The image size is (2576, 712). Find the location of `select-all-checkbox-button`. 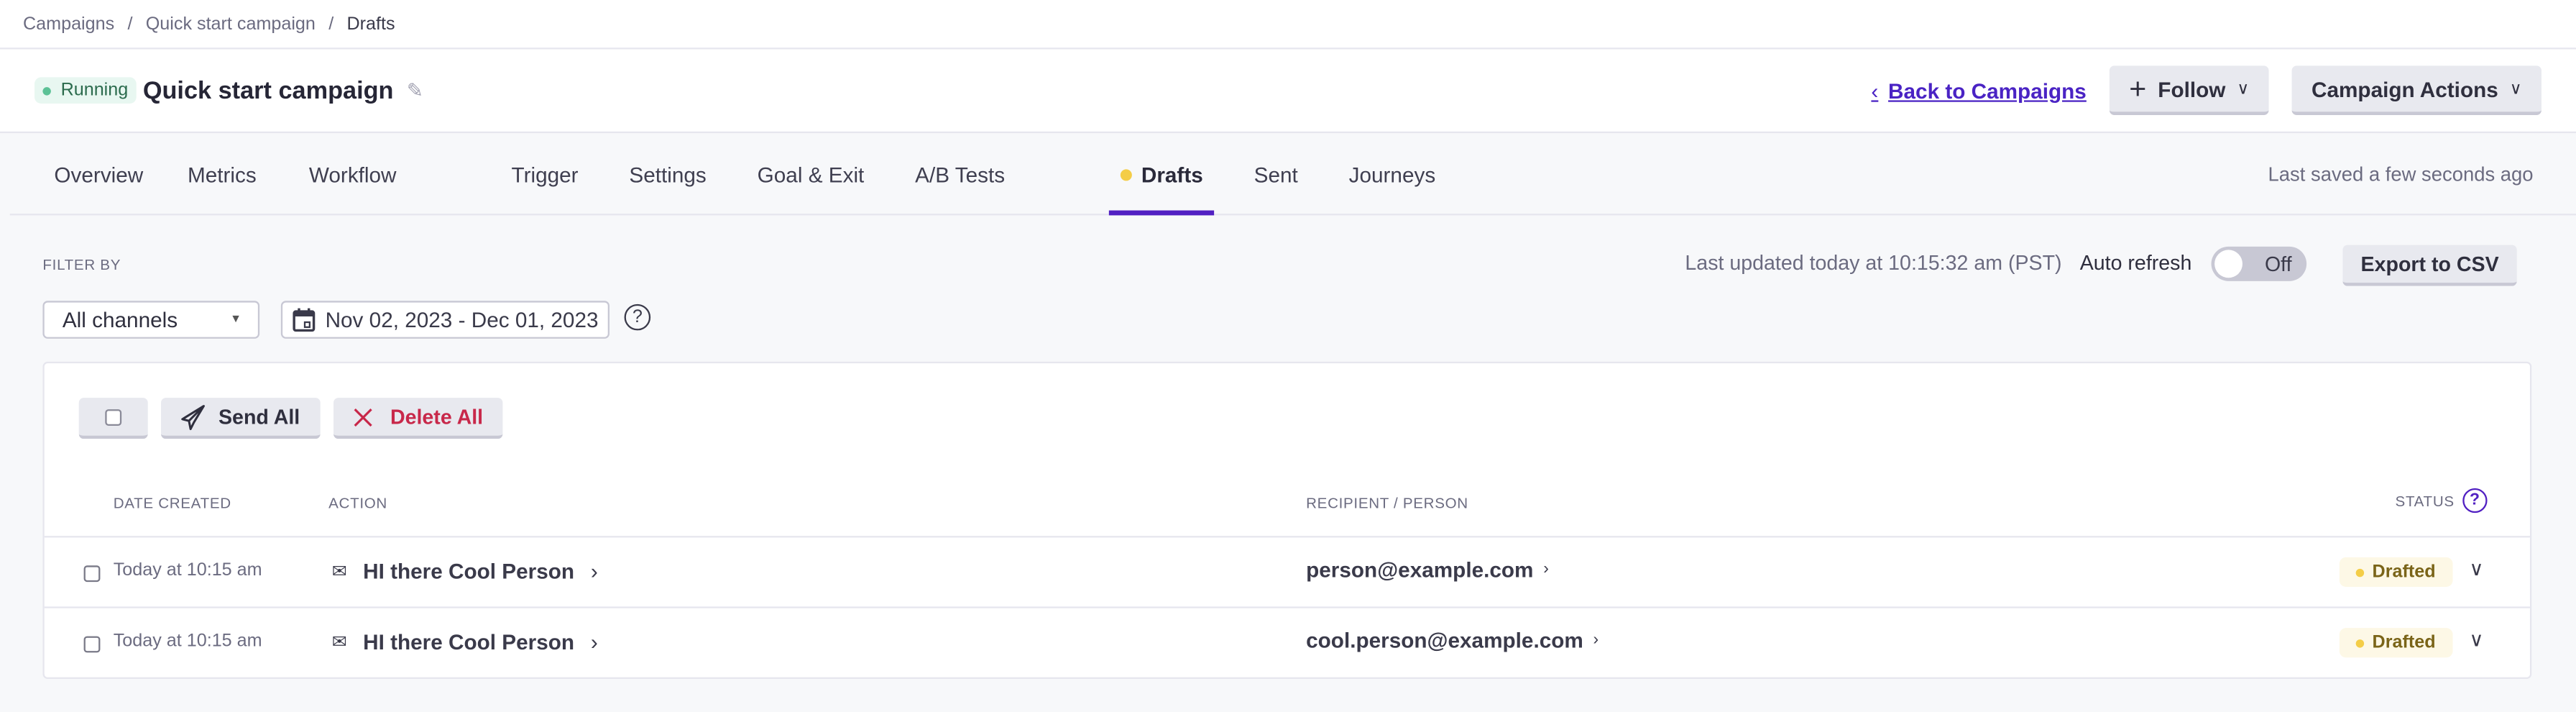

select-all-checkbox-button is located at coordinates (113, 418).